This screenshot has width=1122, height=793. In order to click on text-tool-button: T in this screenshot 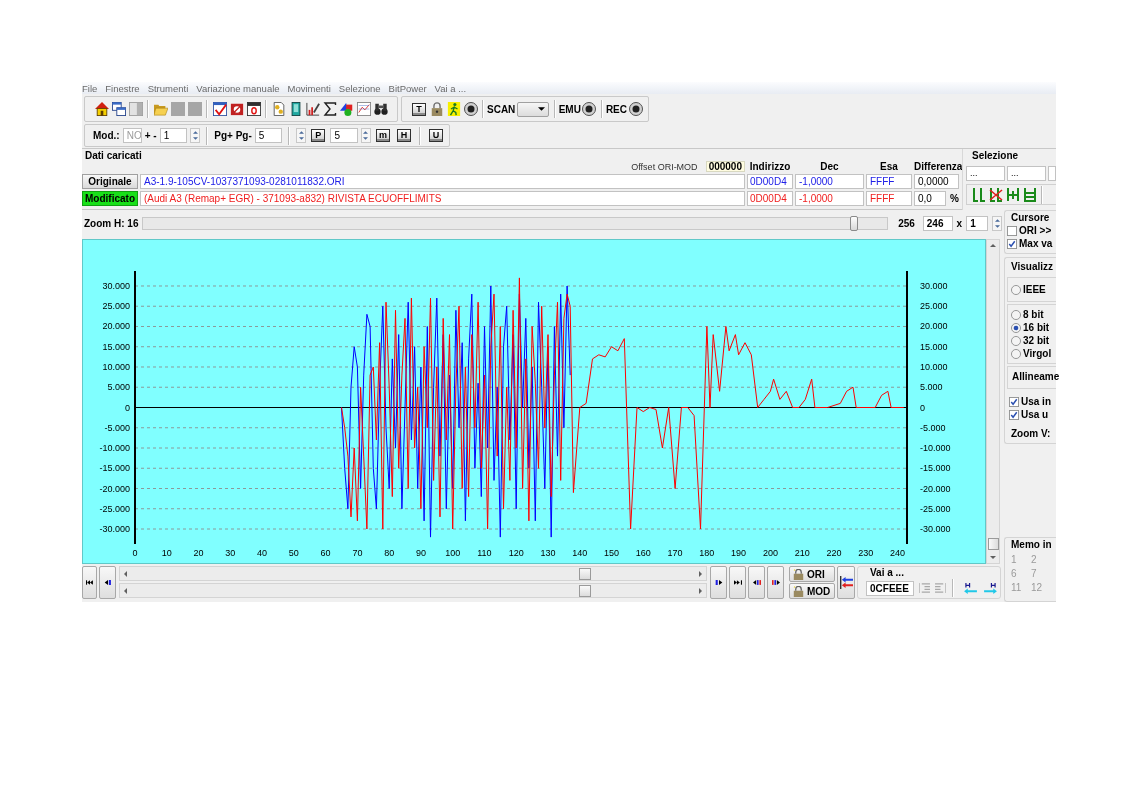, I will do `click(419, 109)`.